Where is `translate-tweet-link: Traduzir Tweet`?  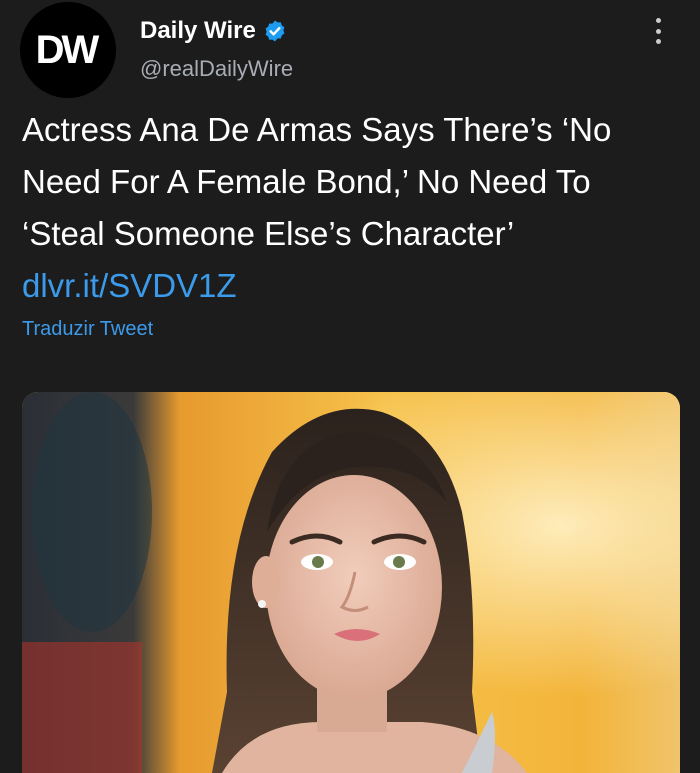 translate-tweet-link: Traduzir Tweet is located at coordinates (87, 329).